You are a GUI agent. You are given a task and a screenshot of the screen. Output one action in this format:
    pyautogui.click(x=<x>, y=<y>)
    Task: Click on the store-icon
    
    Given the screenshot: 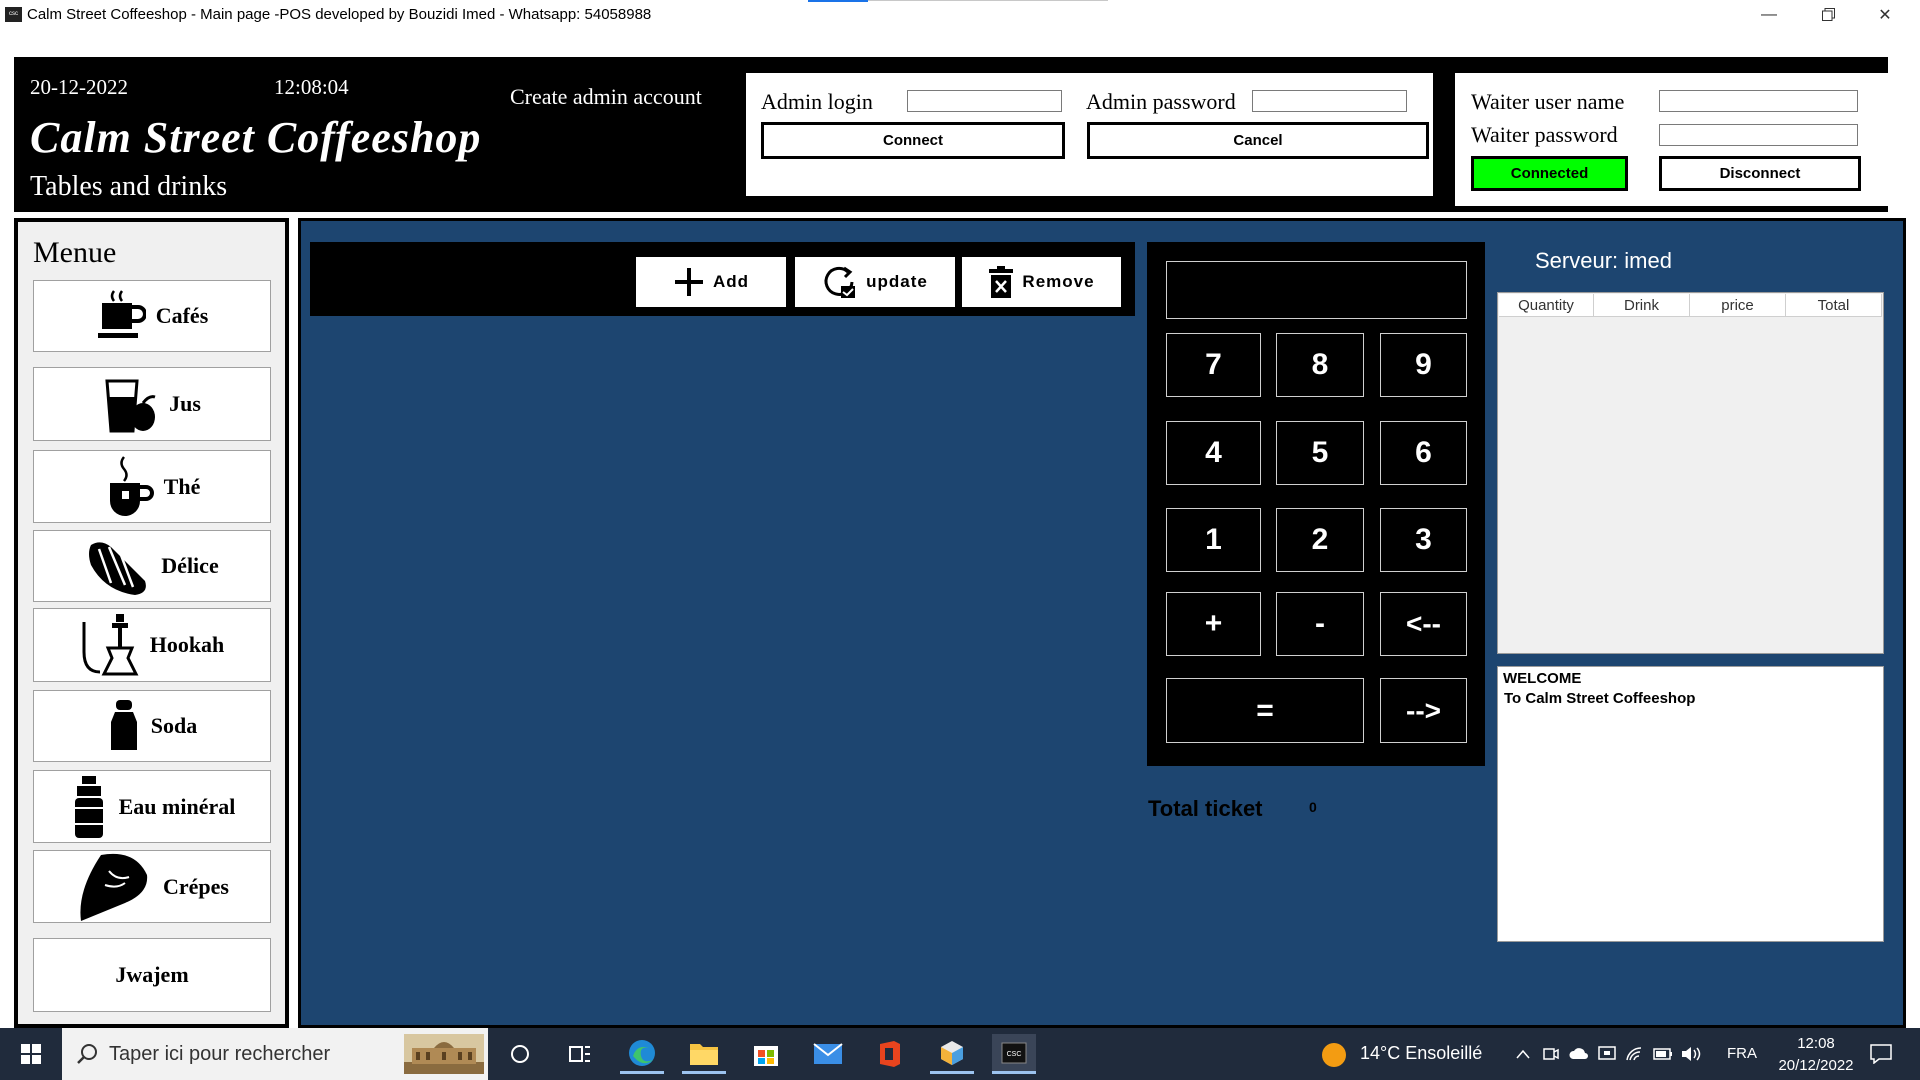 What is the action you would take?
    pyautogui.click(x=766, y=1054)
    